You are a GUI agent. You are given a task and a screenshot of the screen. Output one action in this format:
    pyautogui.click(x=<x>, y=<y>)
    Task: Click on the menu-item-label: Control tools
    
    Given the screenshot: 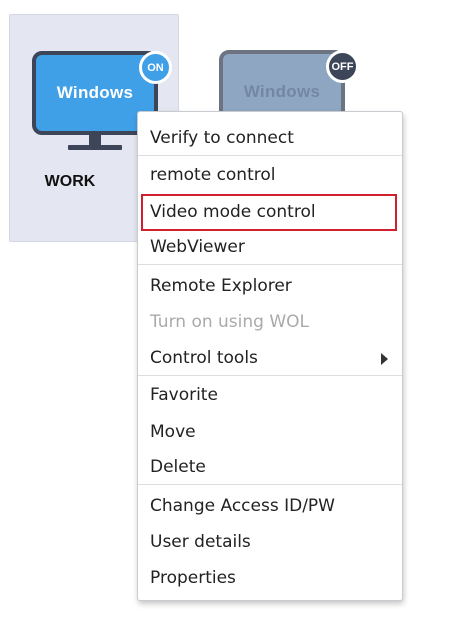 What is the action you would take?
    pyautogui.click(x=204, y=358)
    